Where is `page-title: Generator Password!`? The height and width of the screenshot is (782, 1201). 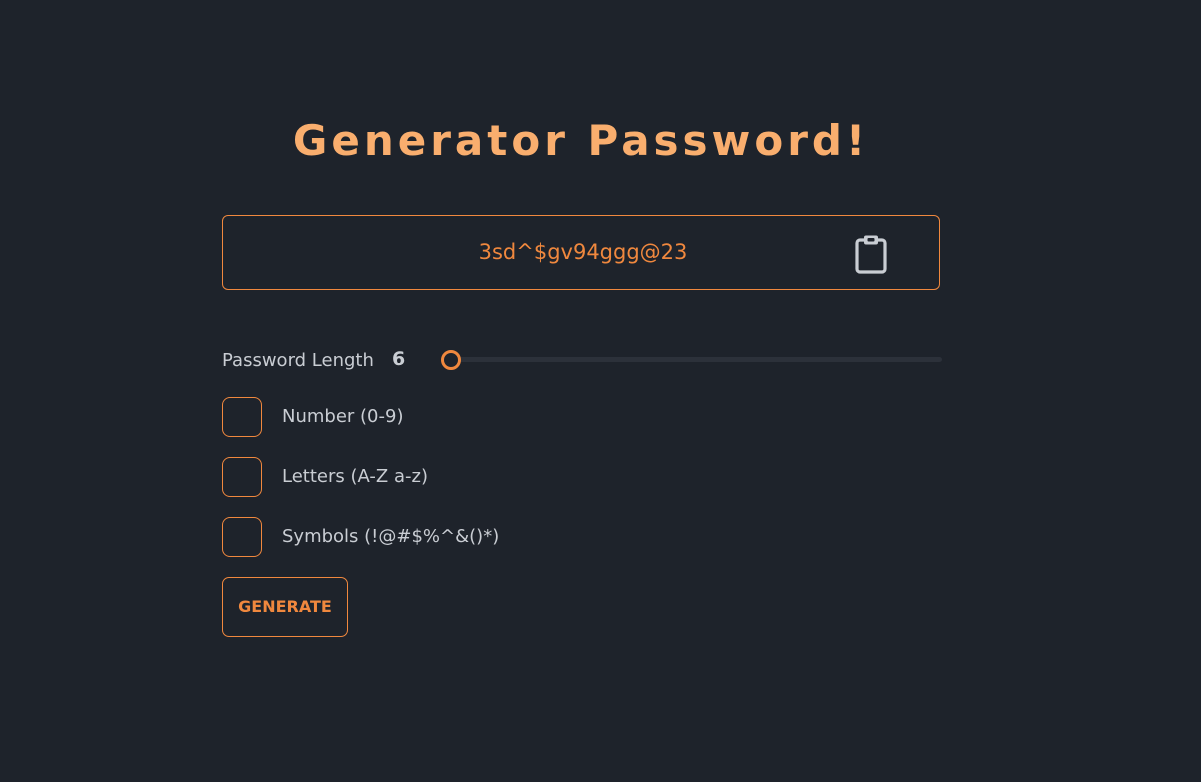 page-title: Generator Password! is located at coordinates (581, 140).